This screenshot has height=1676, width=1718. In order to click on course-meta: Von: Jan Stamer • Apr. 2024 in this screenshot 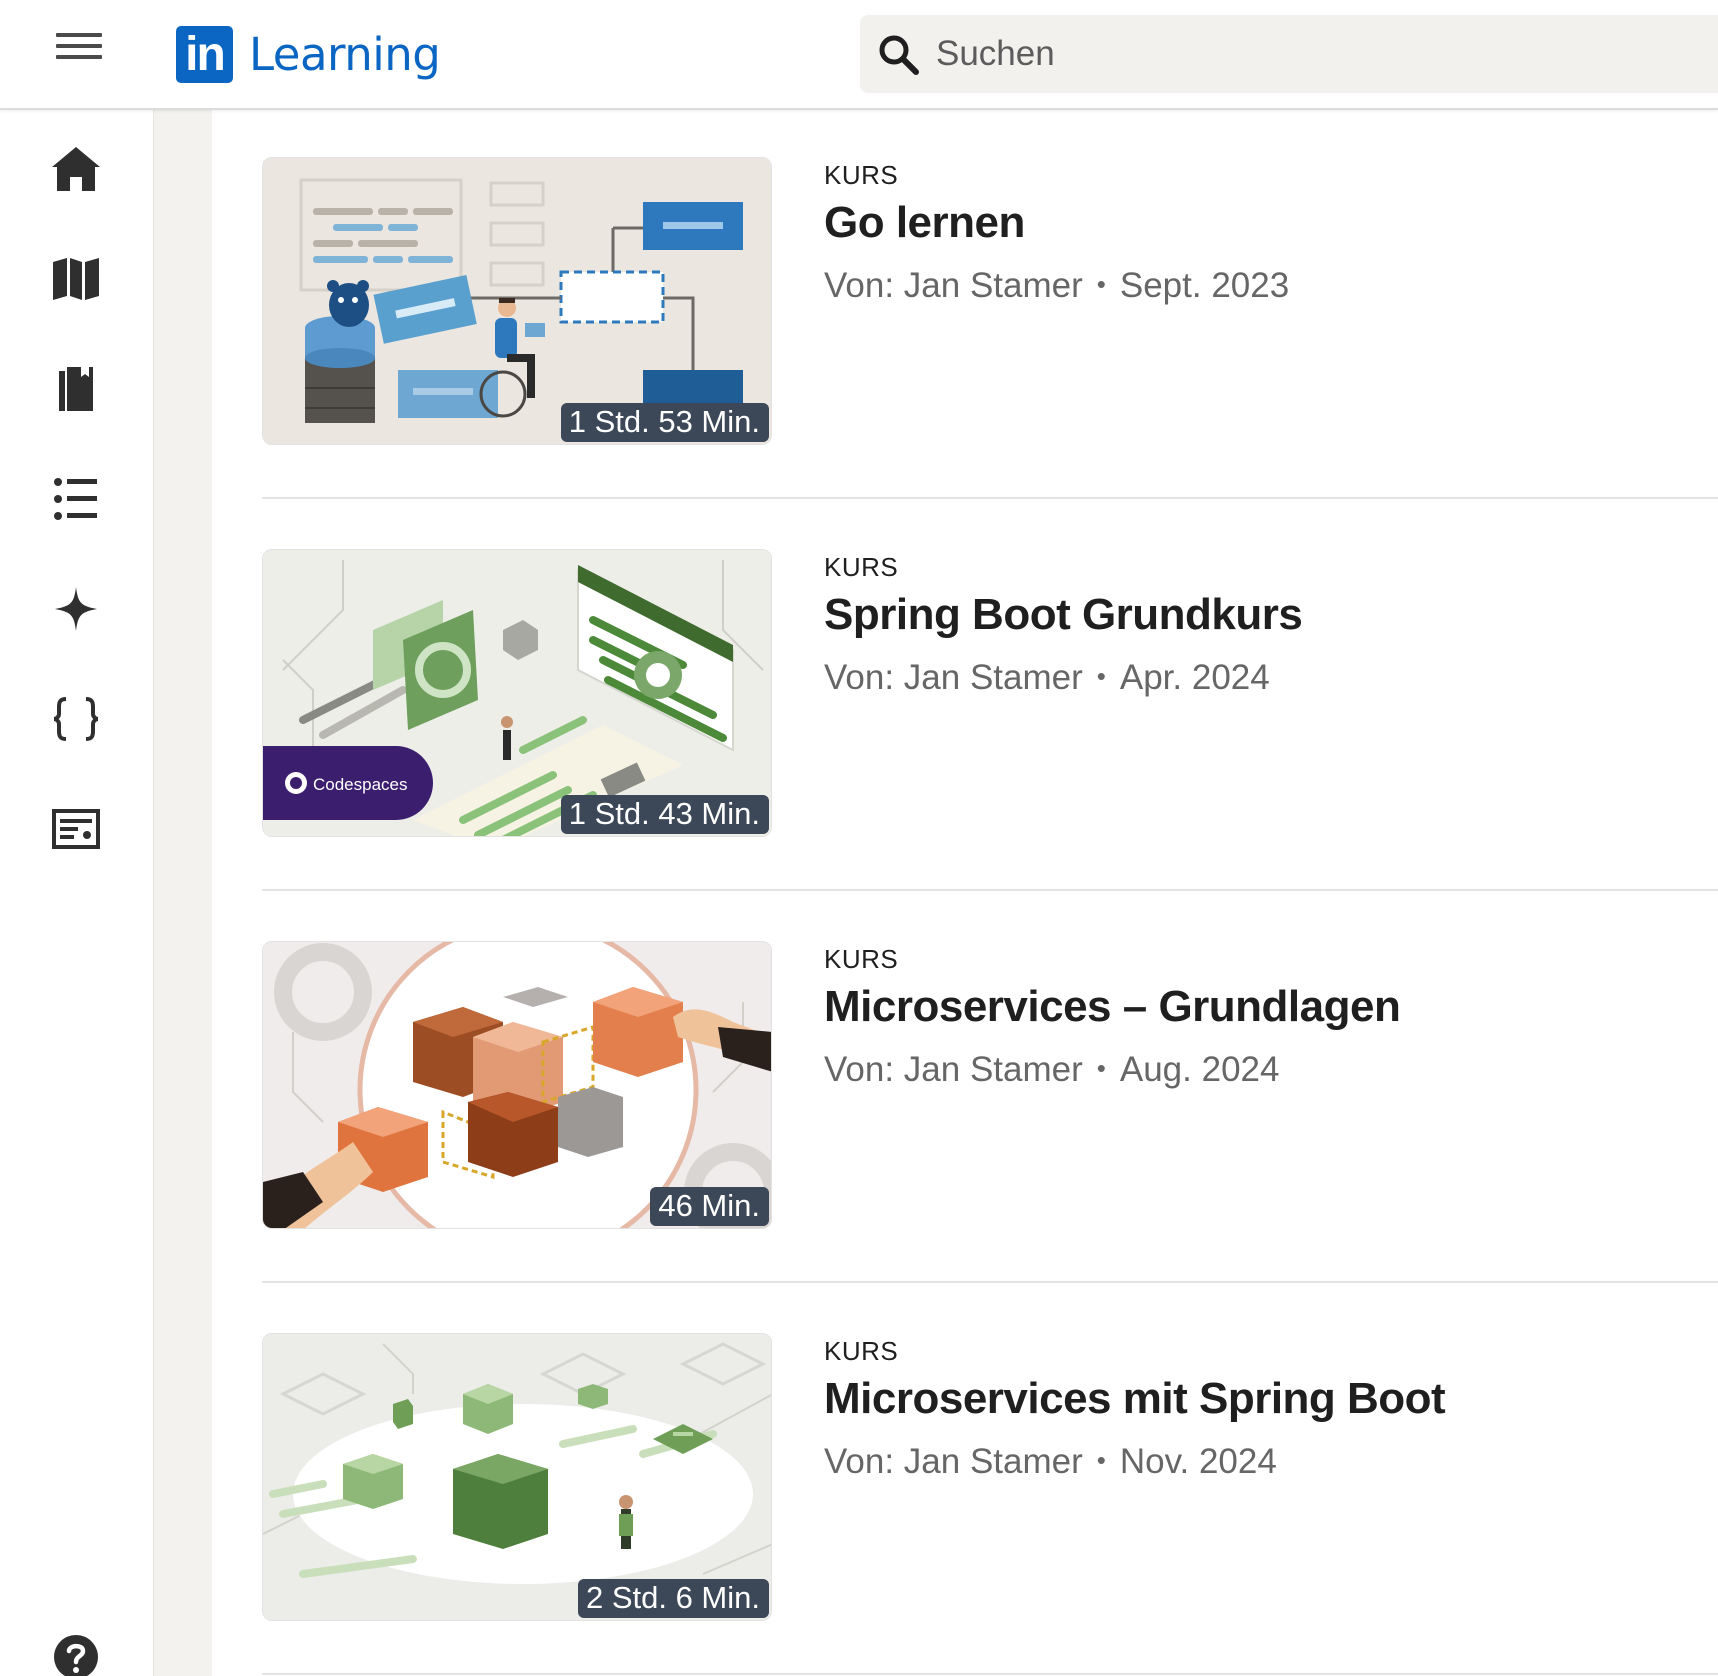, I will do `click(1047, 678)`.